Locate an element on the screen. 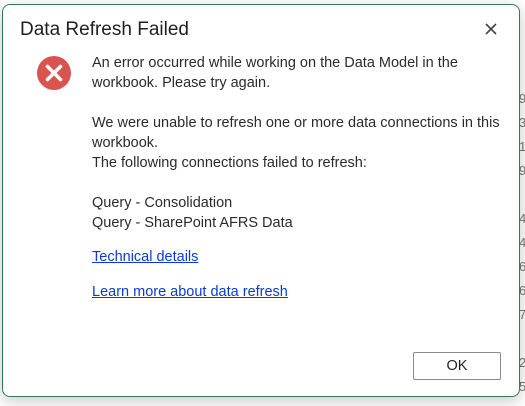  failed-connection-item: Query - SharePoint AFRS Data is located at coordinates (192, 223).